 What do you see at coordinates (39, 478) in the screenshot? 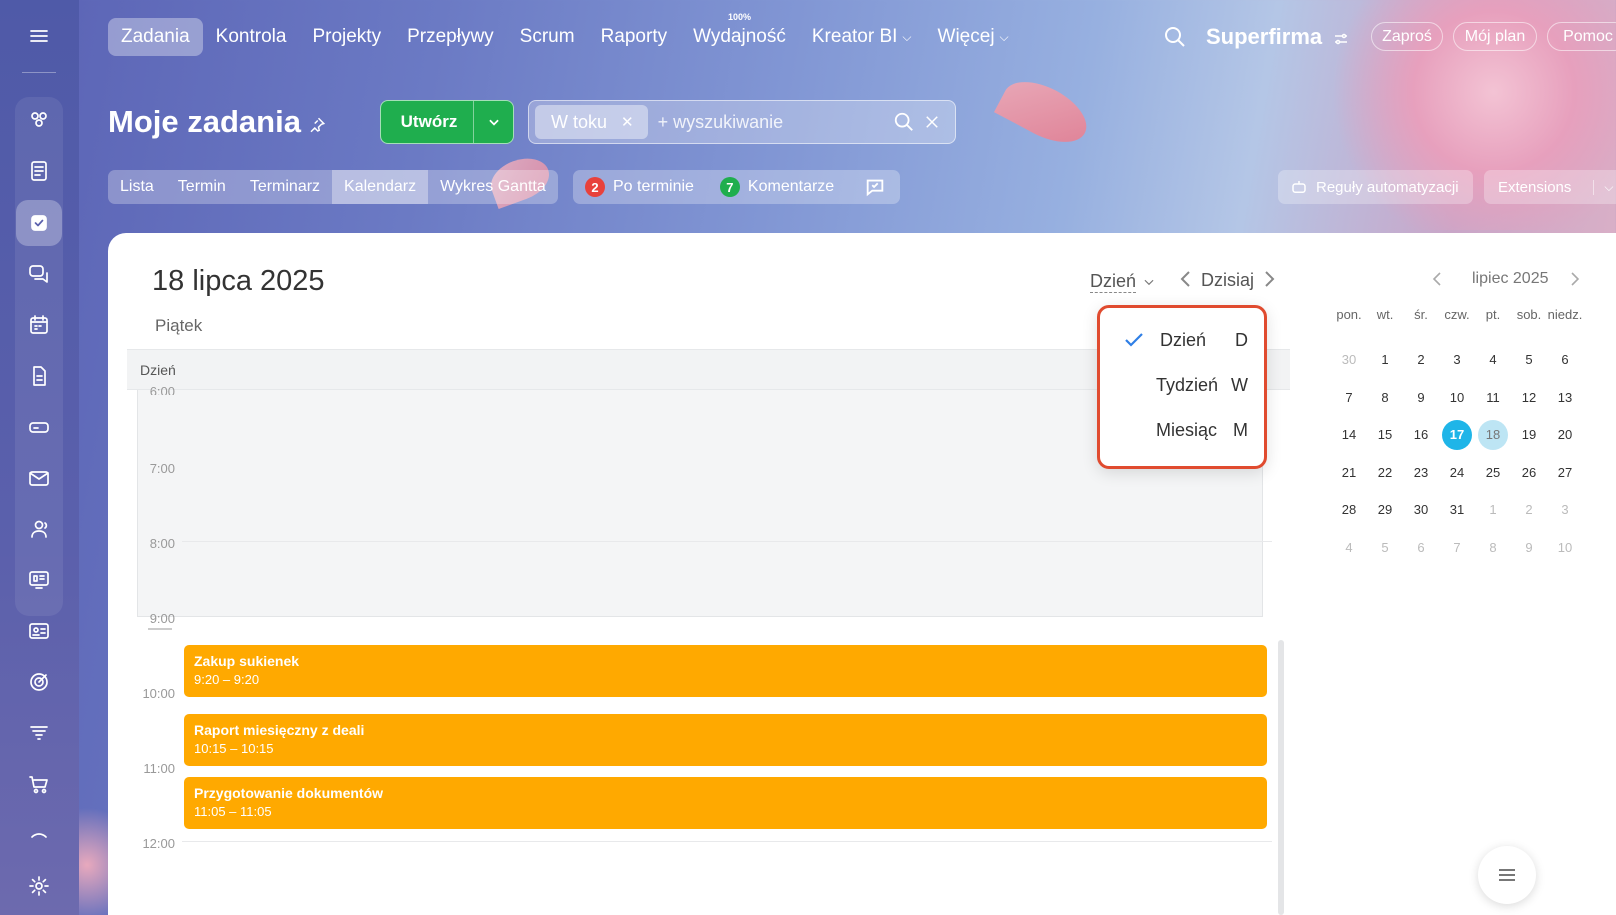
I see `sidebar-item-mail` at bounding box center [39, 478].